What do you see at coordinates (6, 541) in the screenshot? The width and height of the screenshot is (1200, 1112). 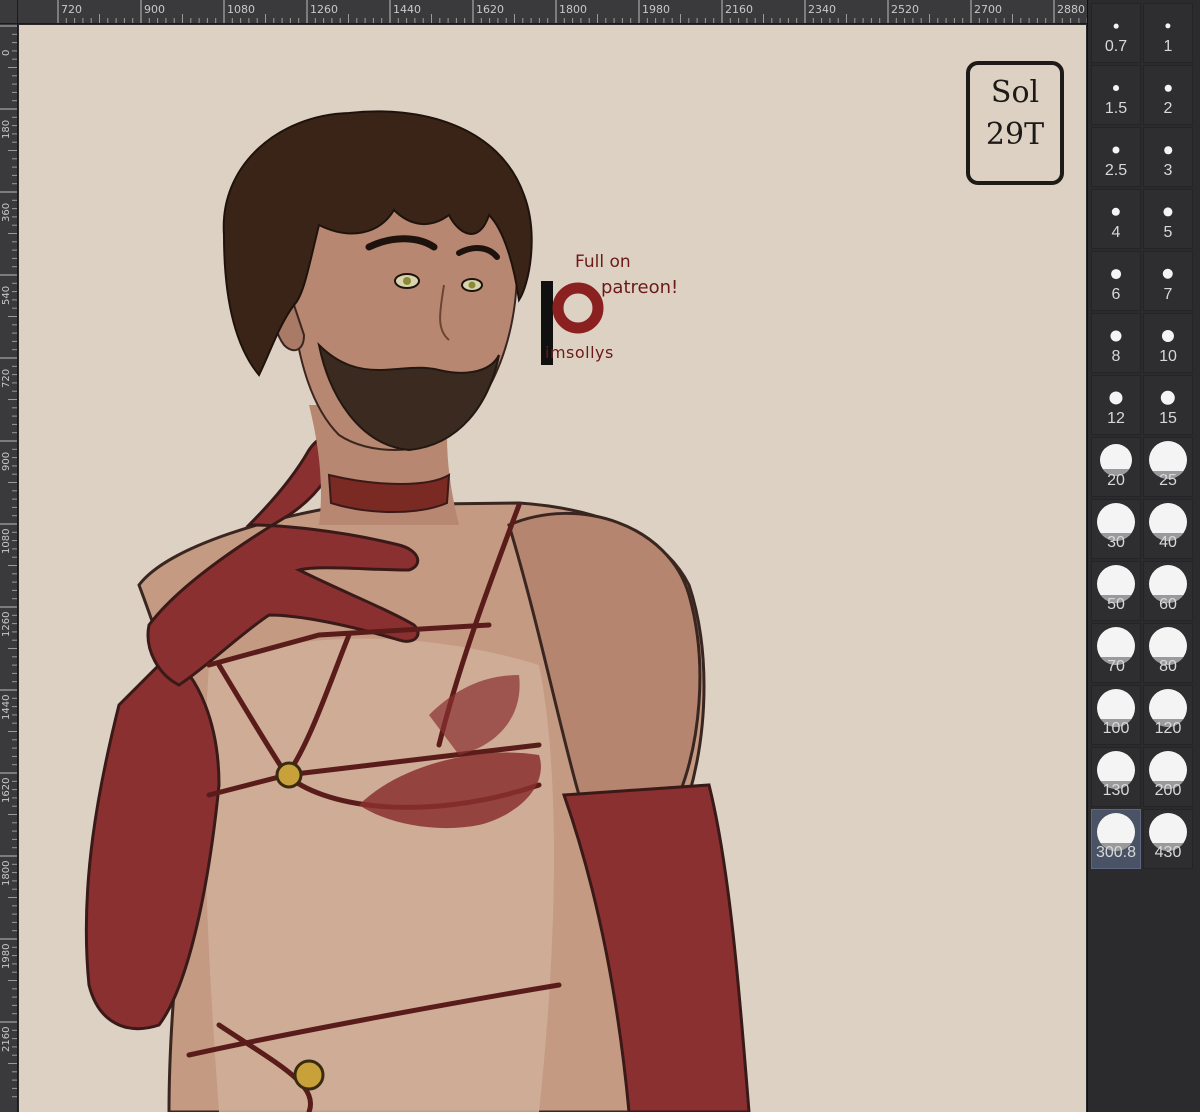 I see `ruler-left-label: 1080` at bounding box center [6, 541].